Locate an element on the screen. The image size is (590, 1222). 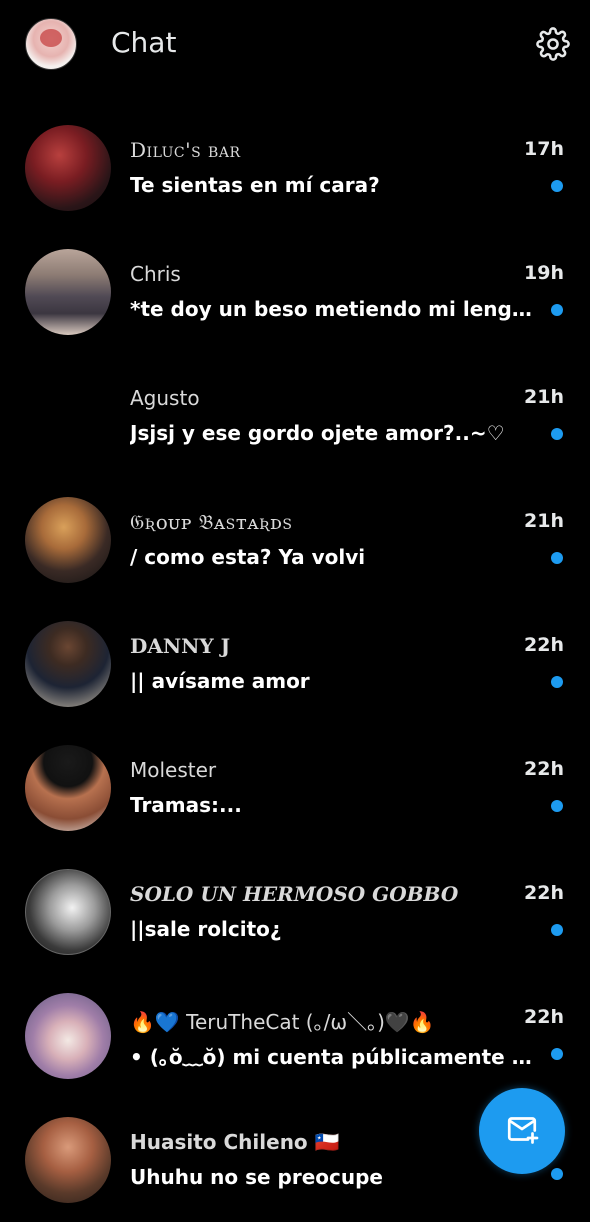
conversation-time: 17h is located at coordinates (544, 149).